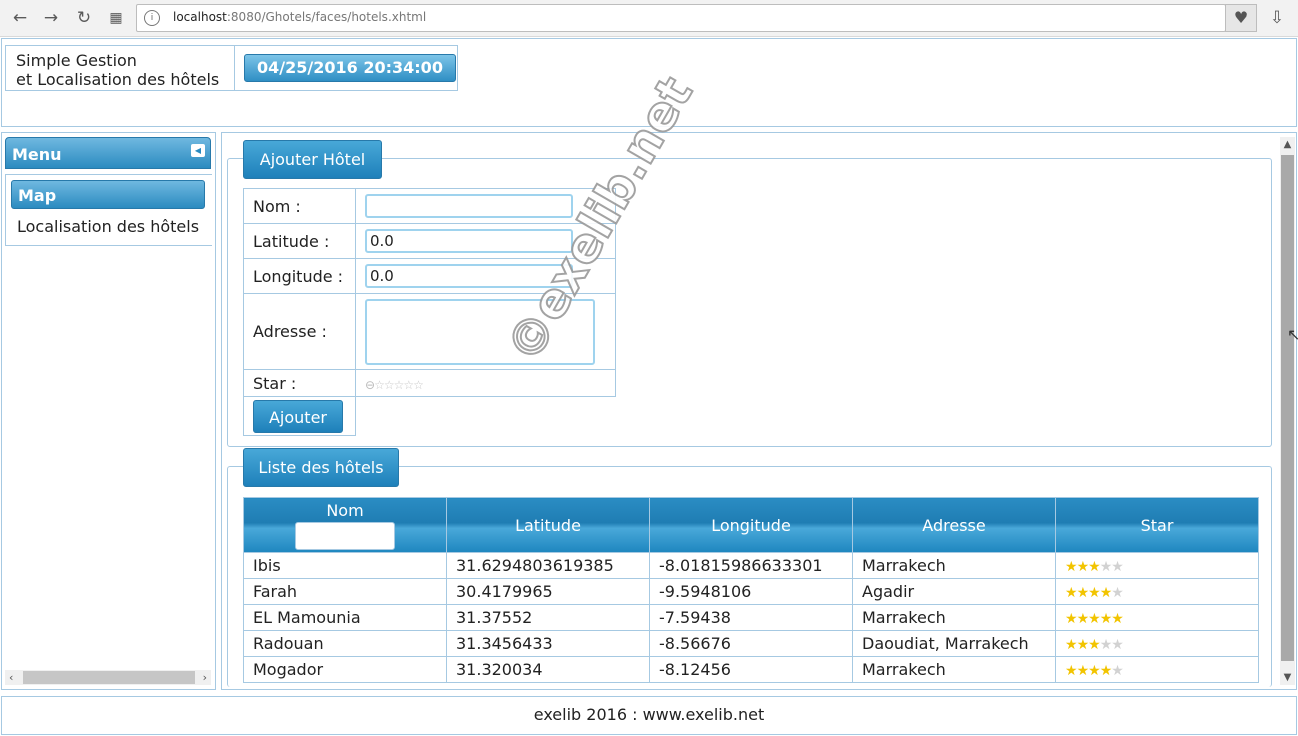 The height and width of the screenshot is (736, 1298). Describe the element at coordinates (1287, 677) in the screenshot. I see `scroll-down-icon: ▼` at that location.